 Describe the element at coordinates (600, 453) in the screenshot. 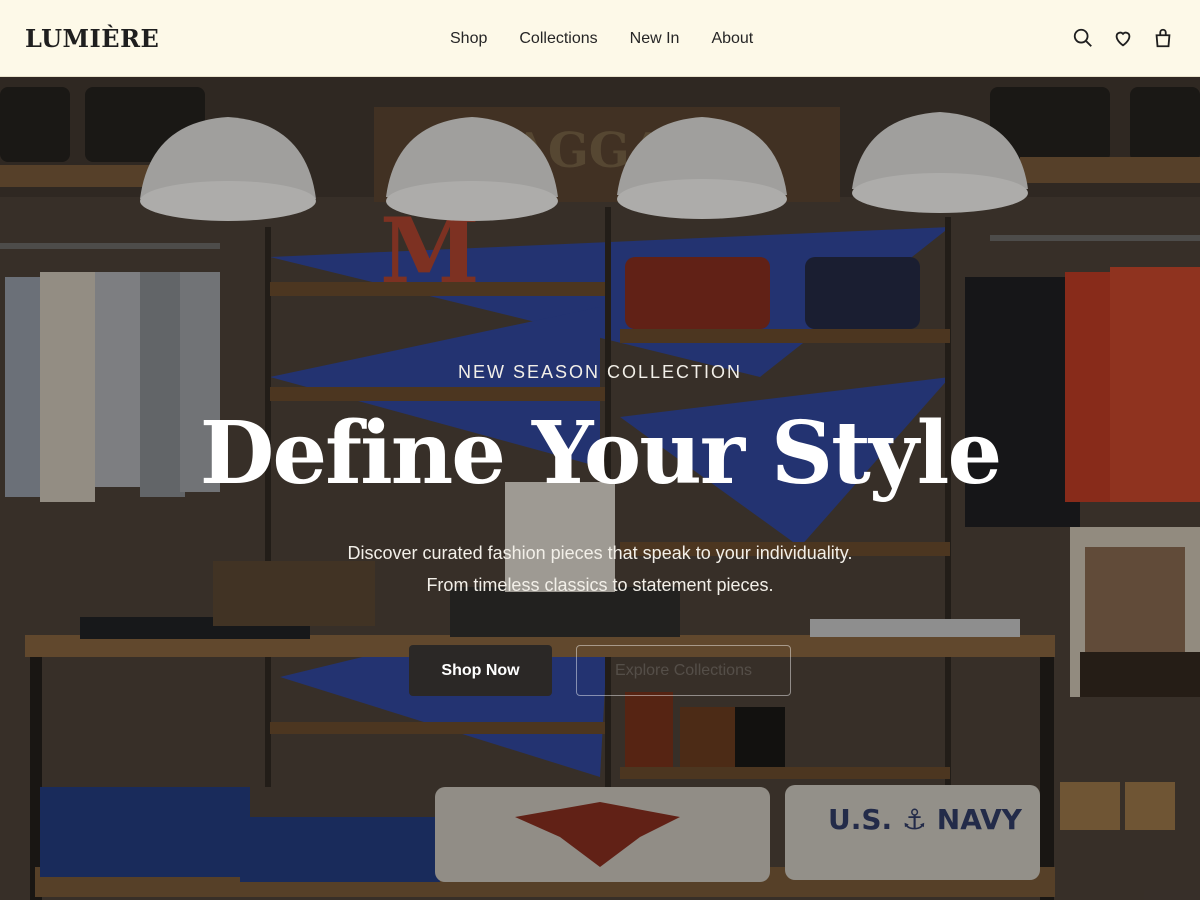

I see `hero-headline: Define Your Style` at that location.